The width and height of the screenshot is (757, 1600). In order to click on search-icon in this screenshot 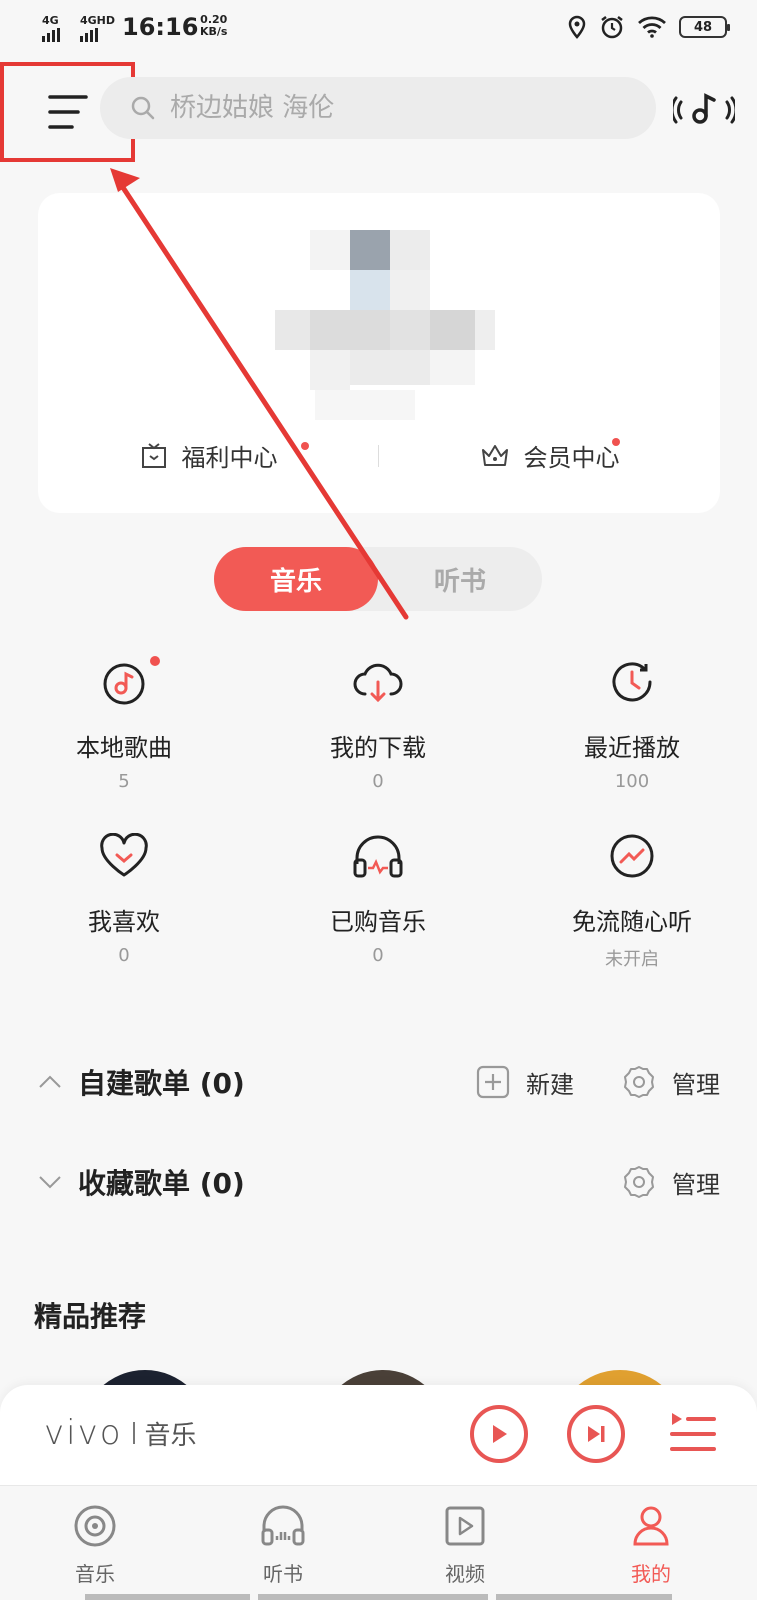, I will do `click(143, 108)`.